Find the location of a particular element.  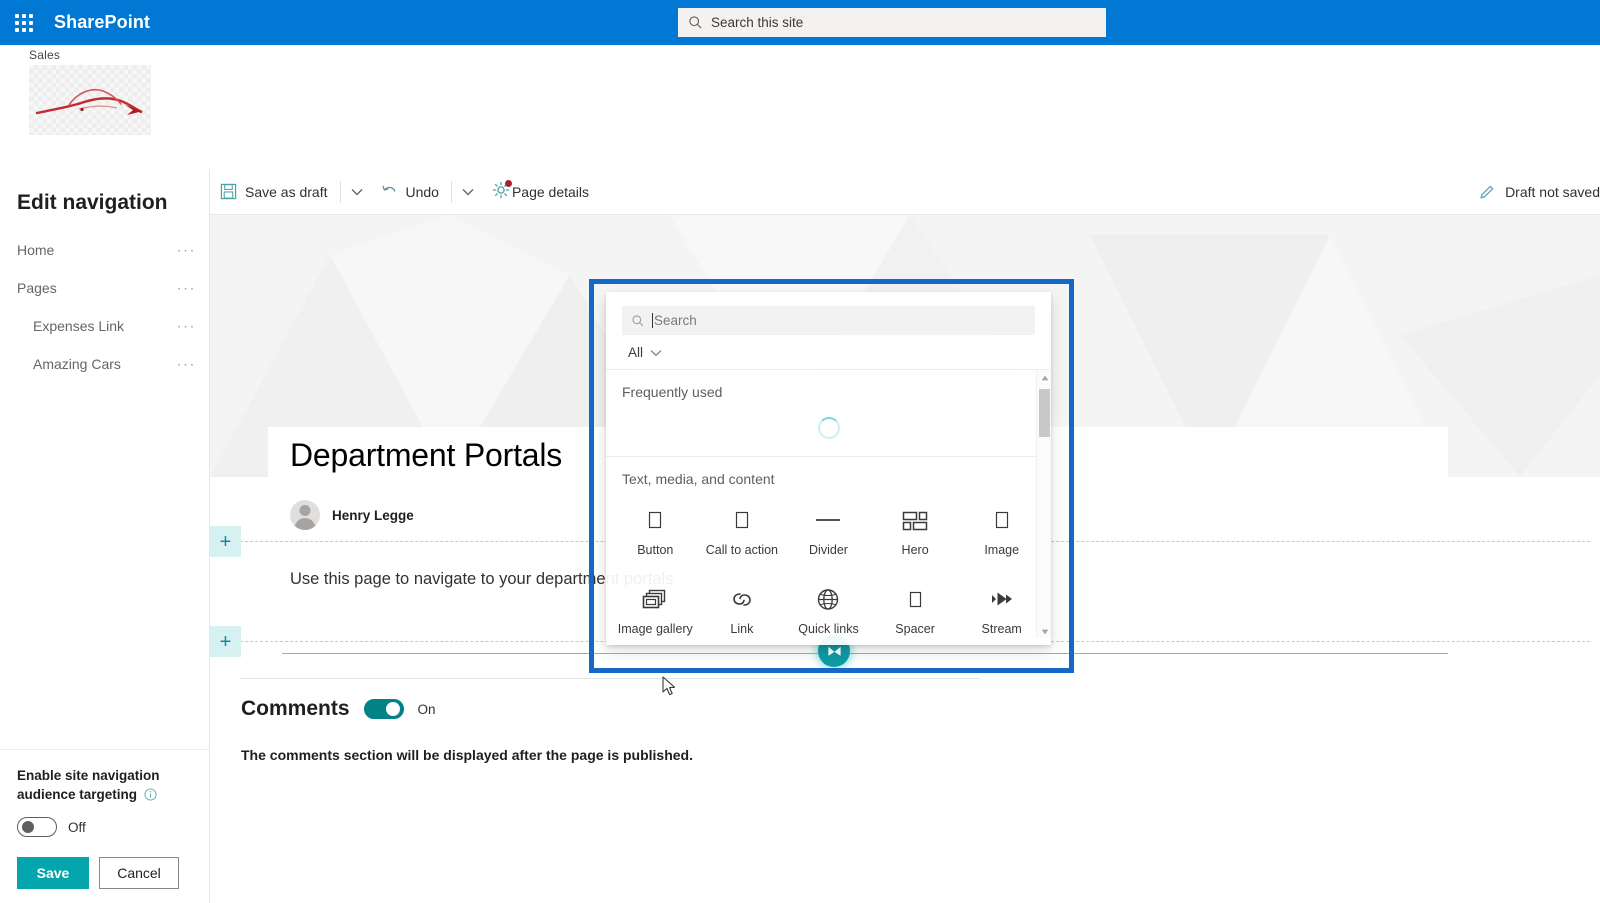

webpart-tile-call-to-action: Call to action is located at coordinates (742, 534).